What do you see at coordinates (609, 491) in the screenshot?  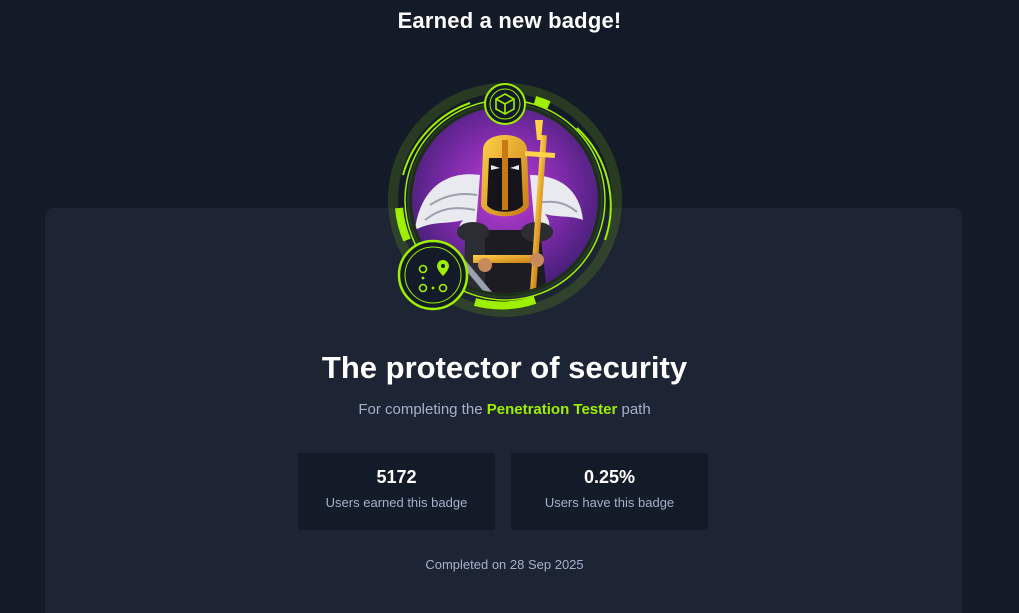 I see `stat-users-have: 0.25% Users have this badge` at bounding box center [609, 491].